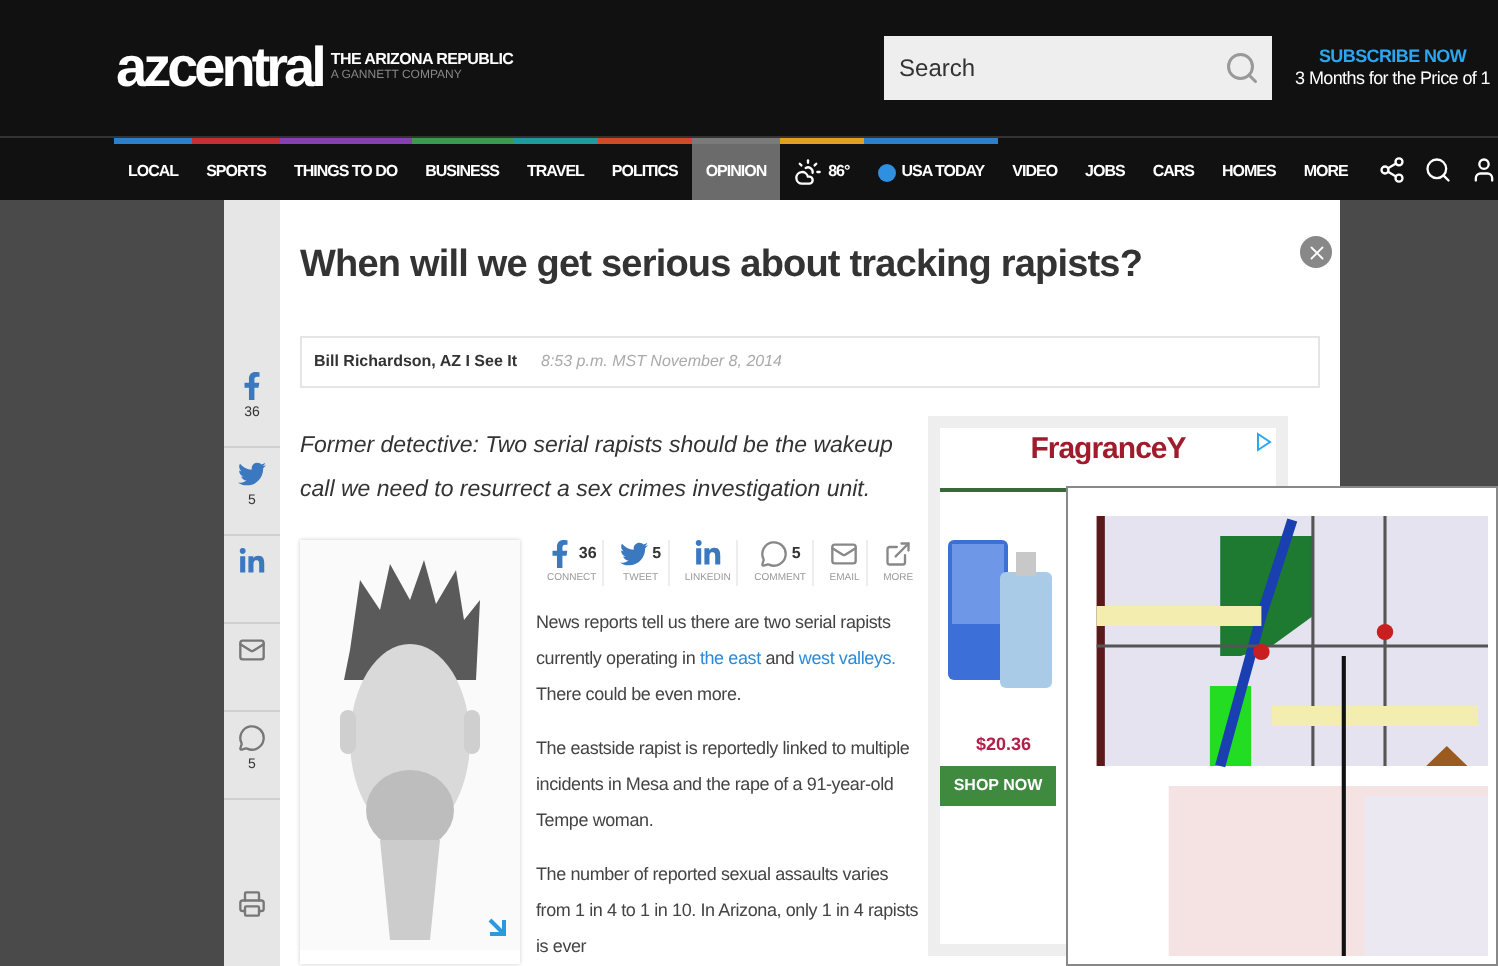 This screenshot has width=1498, height=966. What do you see at coordinates (1392, 79) in the screenshot?
I see `subscribe-offer: 3 Months for the Price of 1` at bounding box center [1392, 79].